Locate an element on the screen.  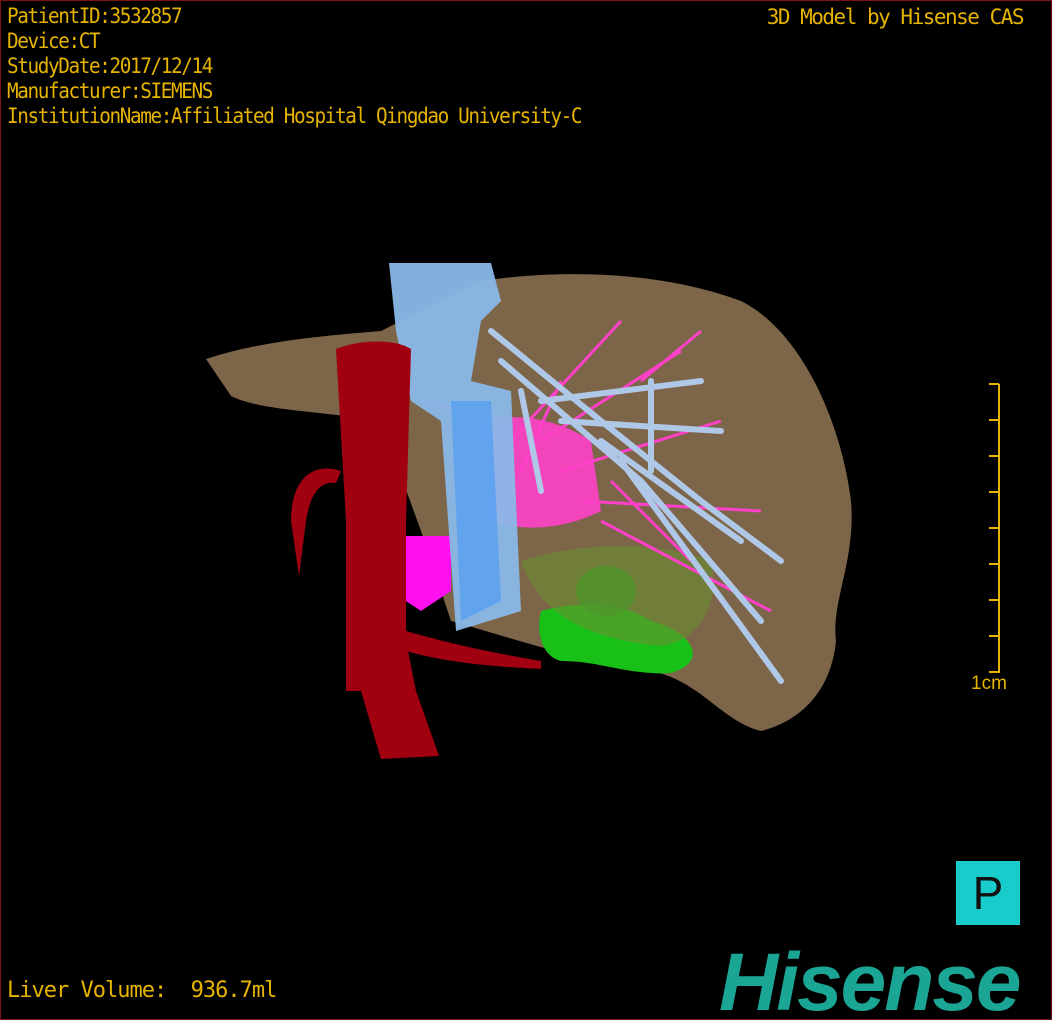
hisense-logo: Hisense is located at coordinates (870, 978).